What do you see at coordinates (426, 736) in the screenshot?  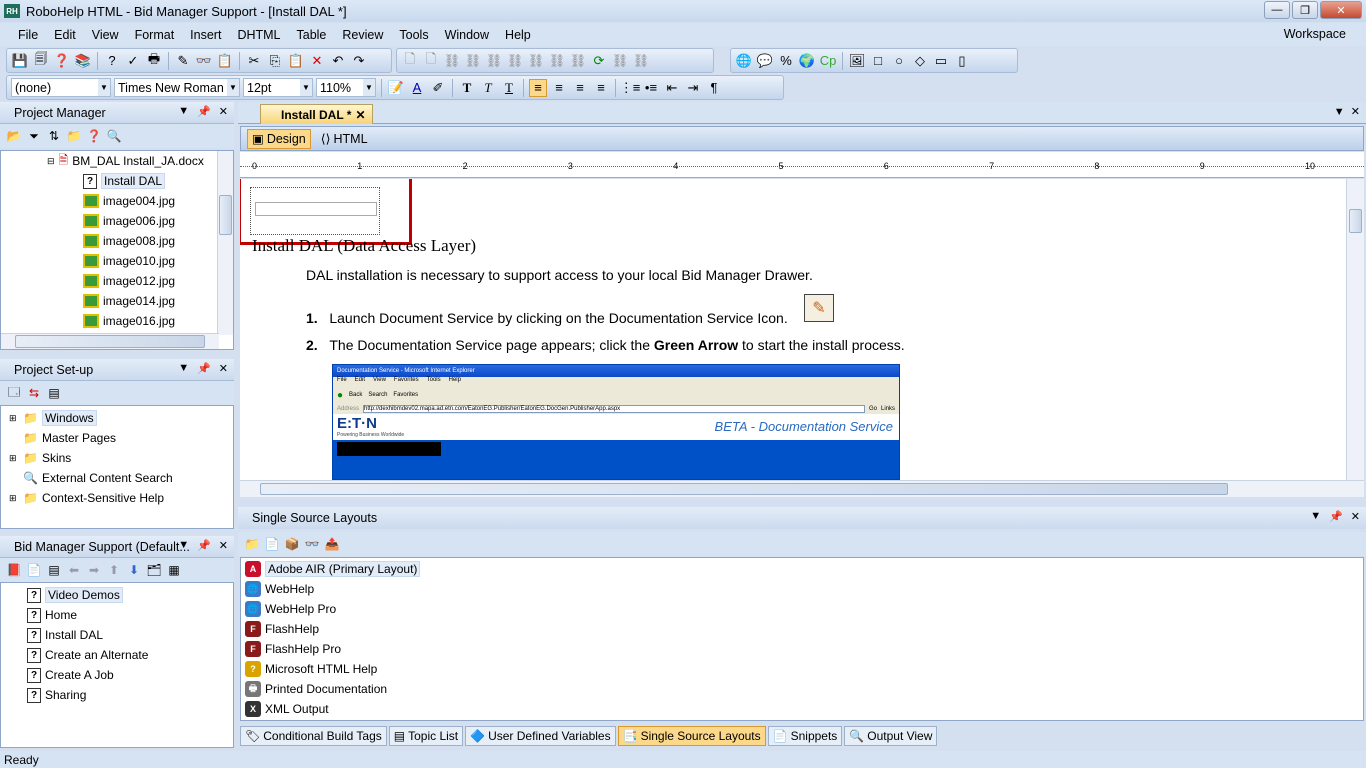 I see `tab-topic-list: ▤ Topic List` at bounding box center [426, 736].